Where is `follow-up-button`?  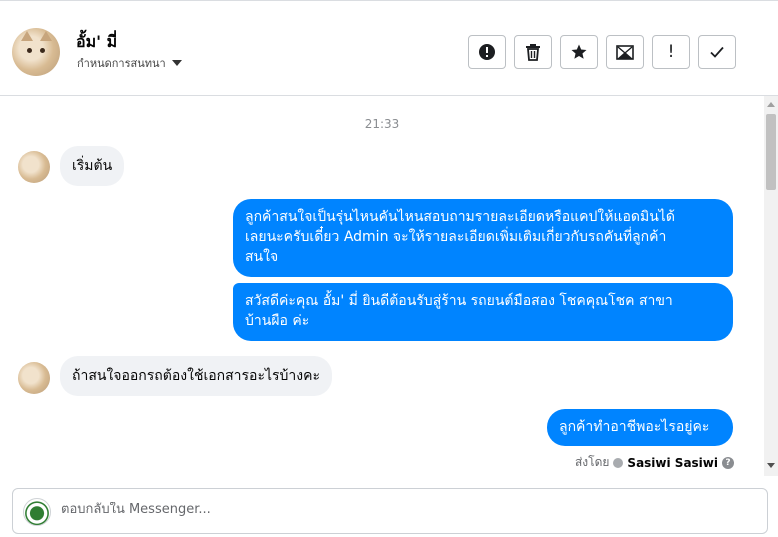 follow-up-button is located at coordinates (579, 52).